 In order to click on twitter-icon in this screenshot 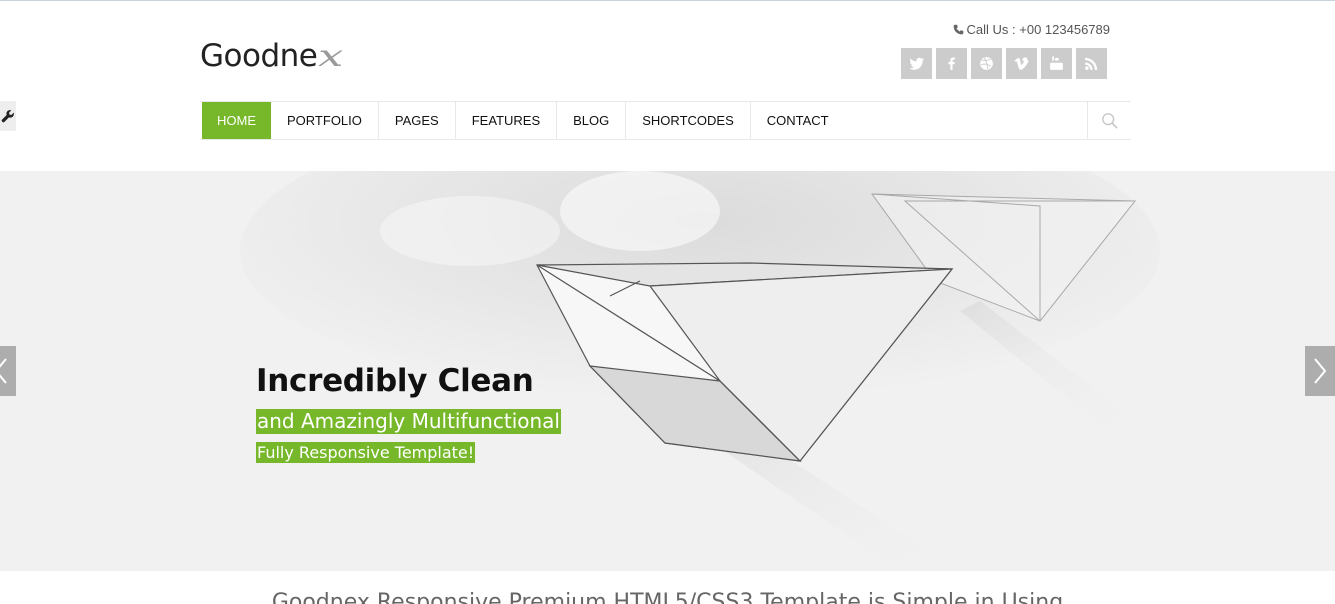, I will do `click(916, 63)`.